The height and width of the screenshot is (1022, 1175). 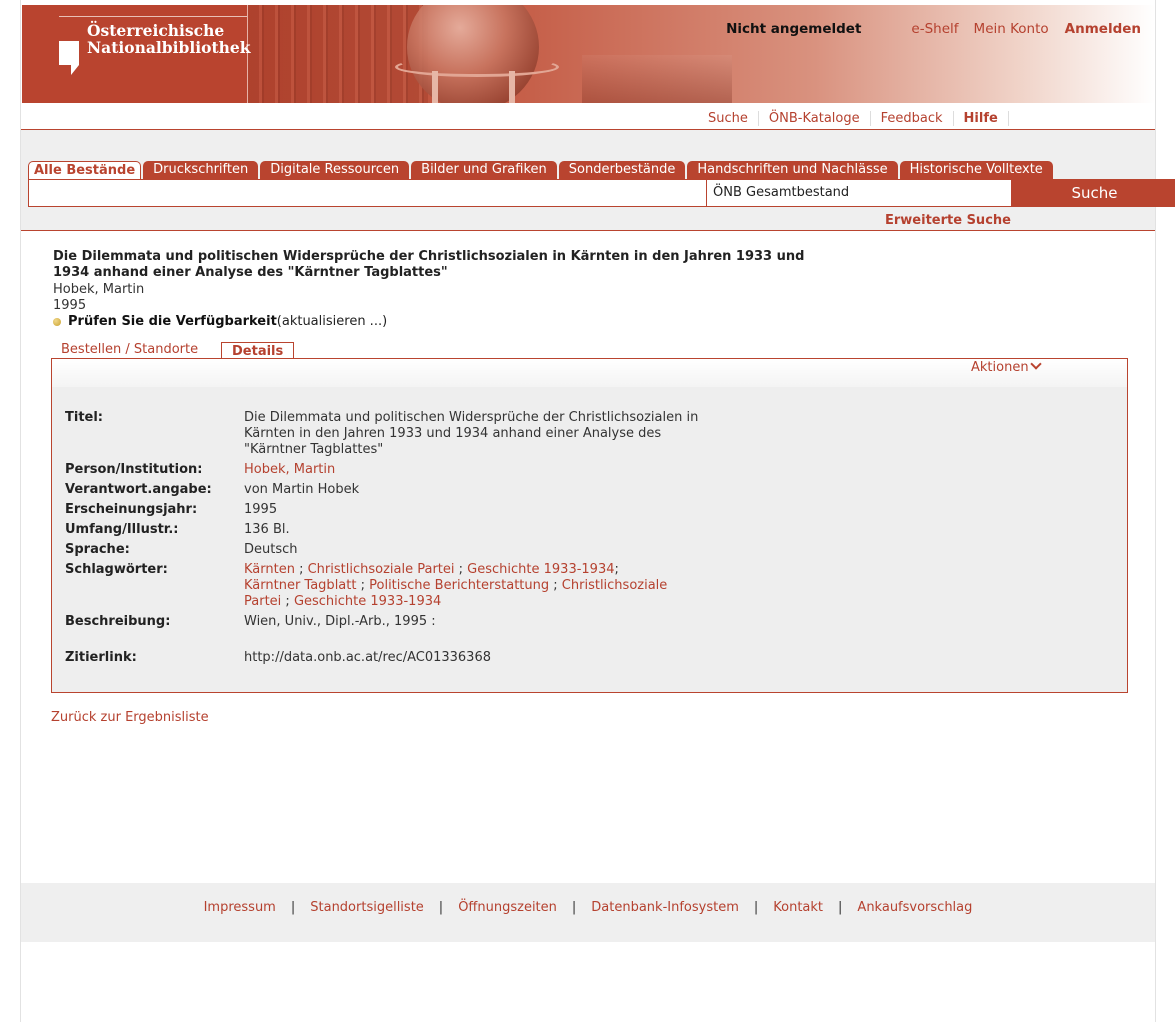 I want to click on field-value: Wien, Univ., Dipl.-Arb., 1995 :, so click(x=340, y=621).